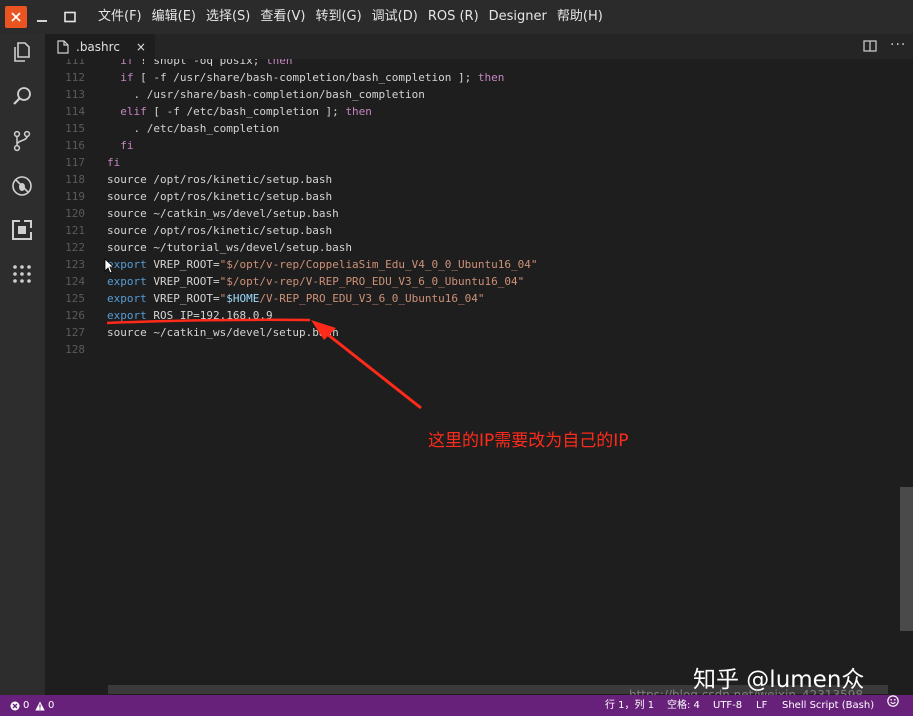  What do you see at coordinates (282, 17) in the screenshot?
I see `menu-view: 查看(V)` at bounding box center [282, 17].